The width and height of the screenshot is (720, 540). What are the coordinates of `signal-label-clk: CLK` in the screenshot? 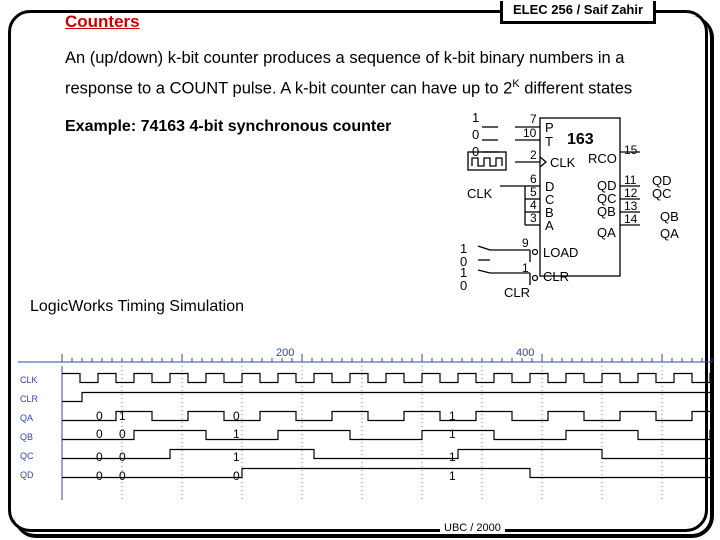 It's located at (29, 380).